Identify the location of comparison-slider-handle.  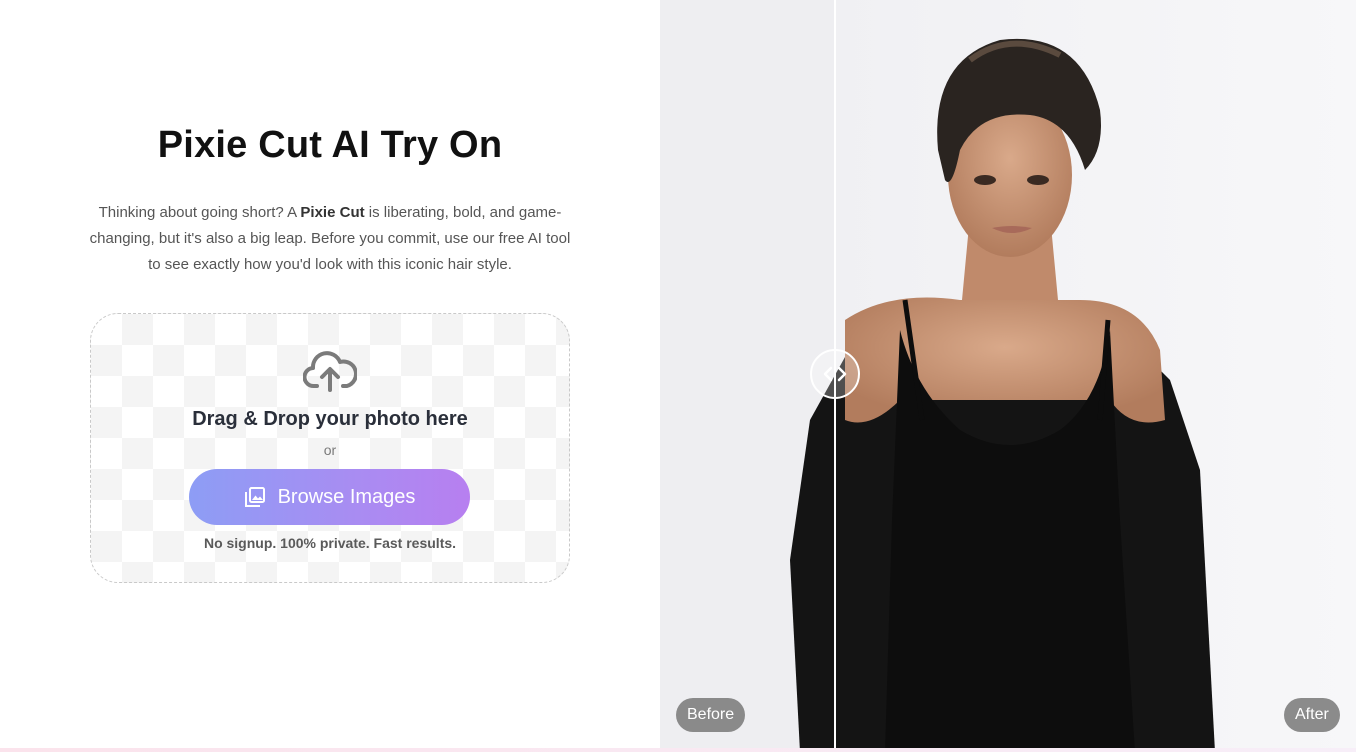
(835, 374).